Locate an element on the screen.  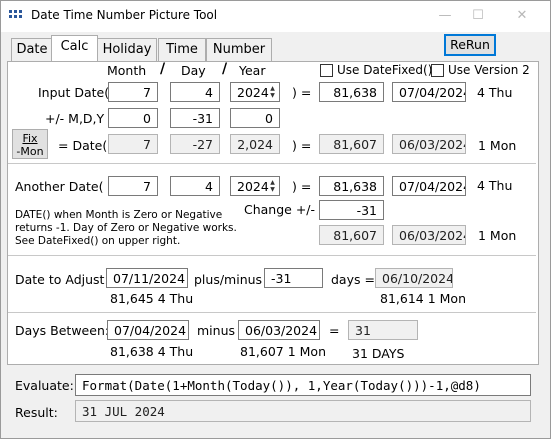
tab-holiday-label: Holiday is located at coordinates (127, 49).